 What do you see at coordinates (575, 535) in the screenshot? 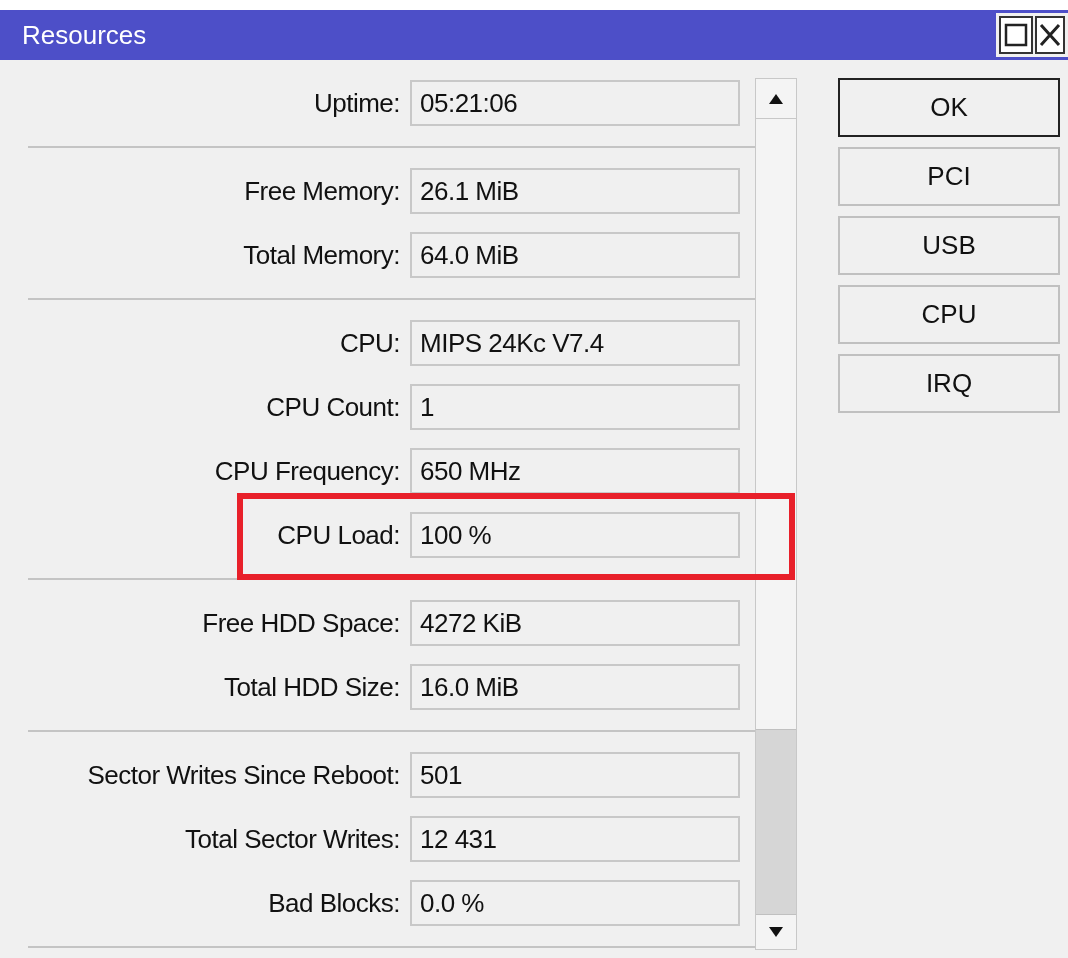
I see `value-field: 100 %` at bounding box center [575, 535].